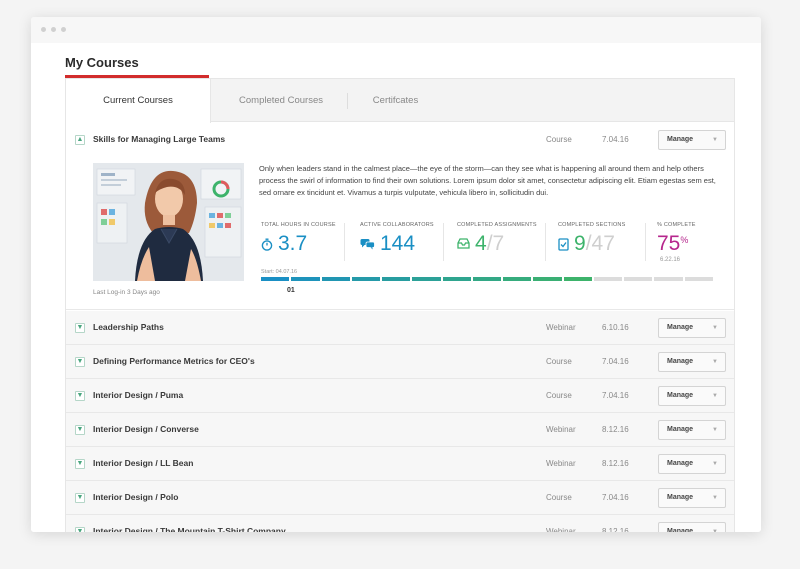  I want to click on course-title: Interior Design / Polo, so click(135, 497).